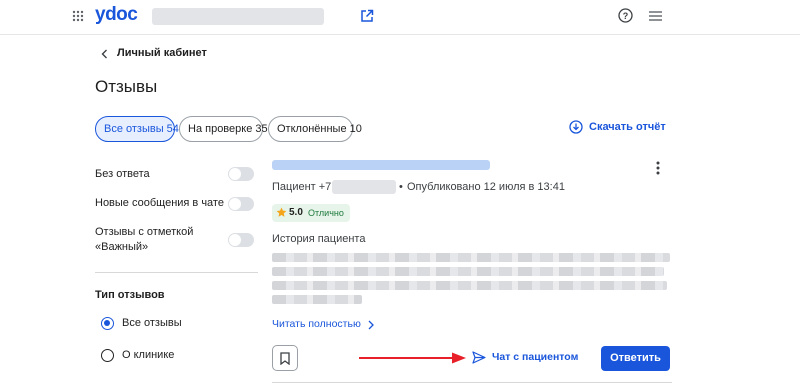 The height and width of the screenshot is (386, 800). I want to click on hamburger-menu-icon, so click(655, 16).